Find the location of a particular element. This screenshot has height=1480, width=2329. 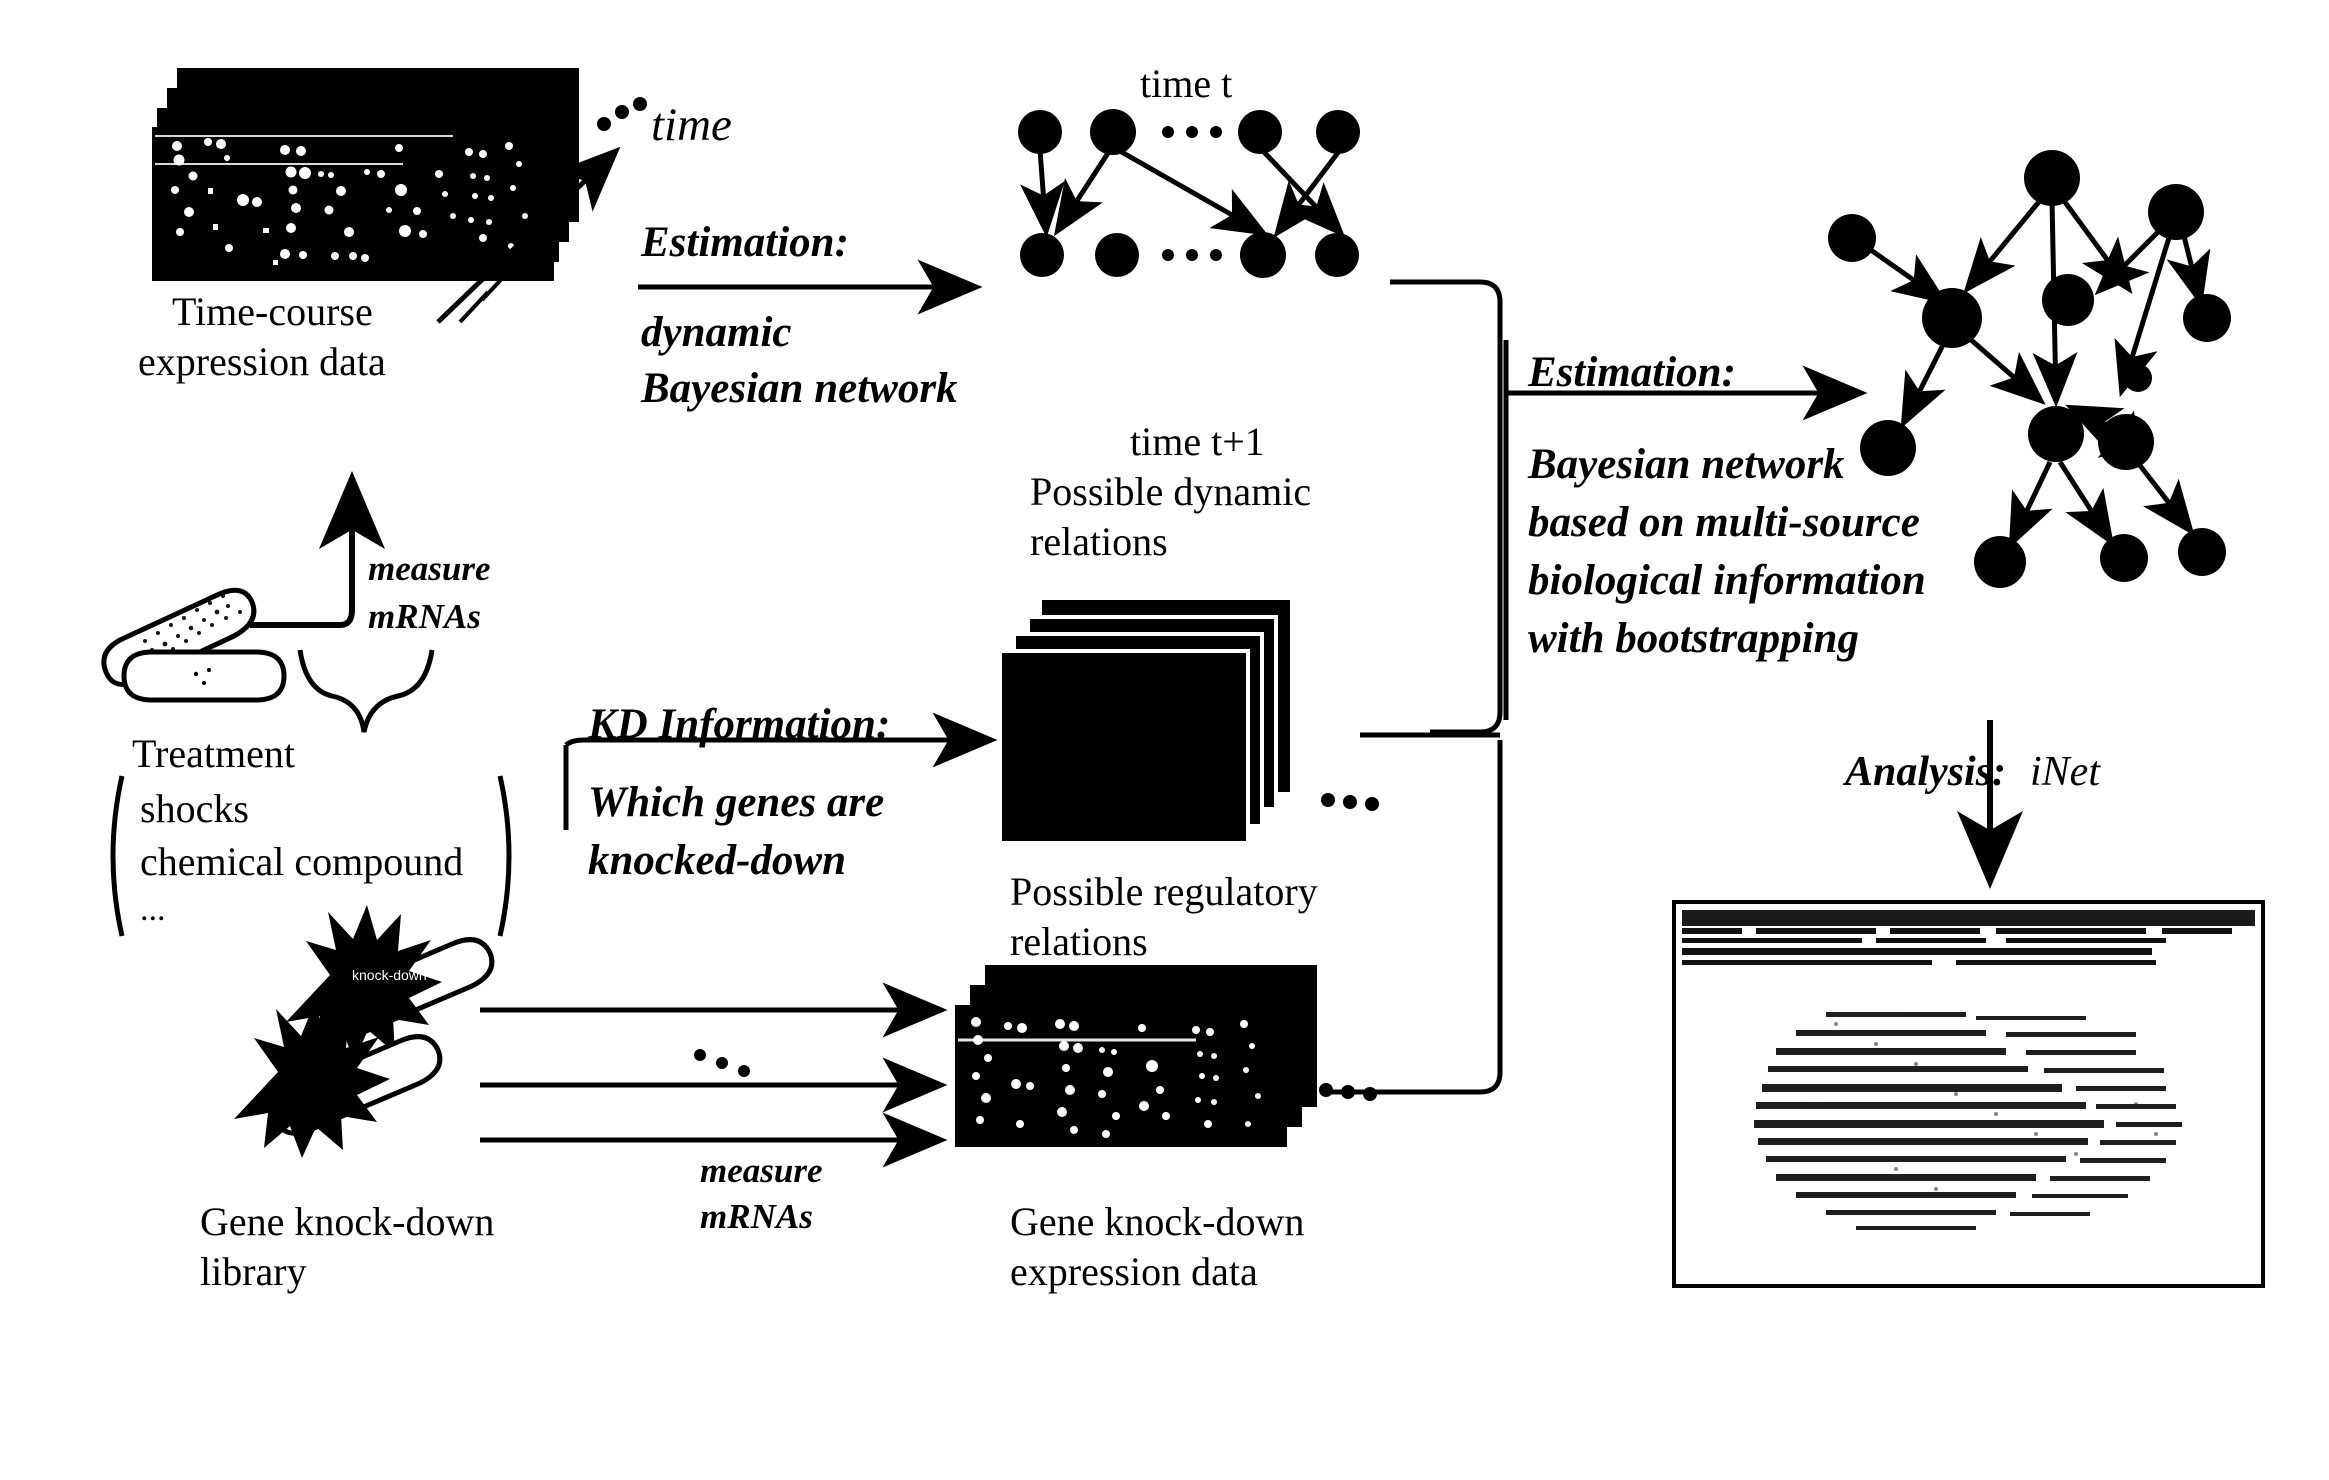

gene-kd-expression-line2: expression data is located at coordinates (1134, 1271).